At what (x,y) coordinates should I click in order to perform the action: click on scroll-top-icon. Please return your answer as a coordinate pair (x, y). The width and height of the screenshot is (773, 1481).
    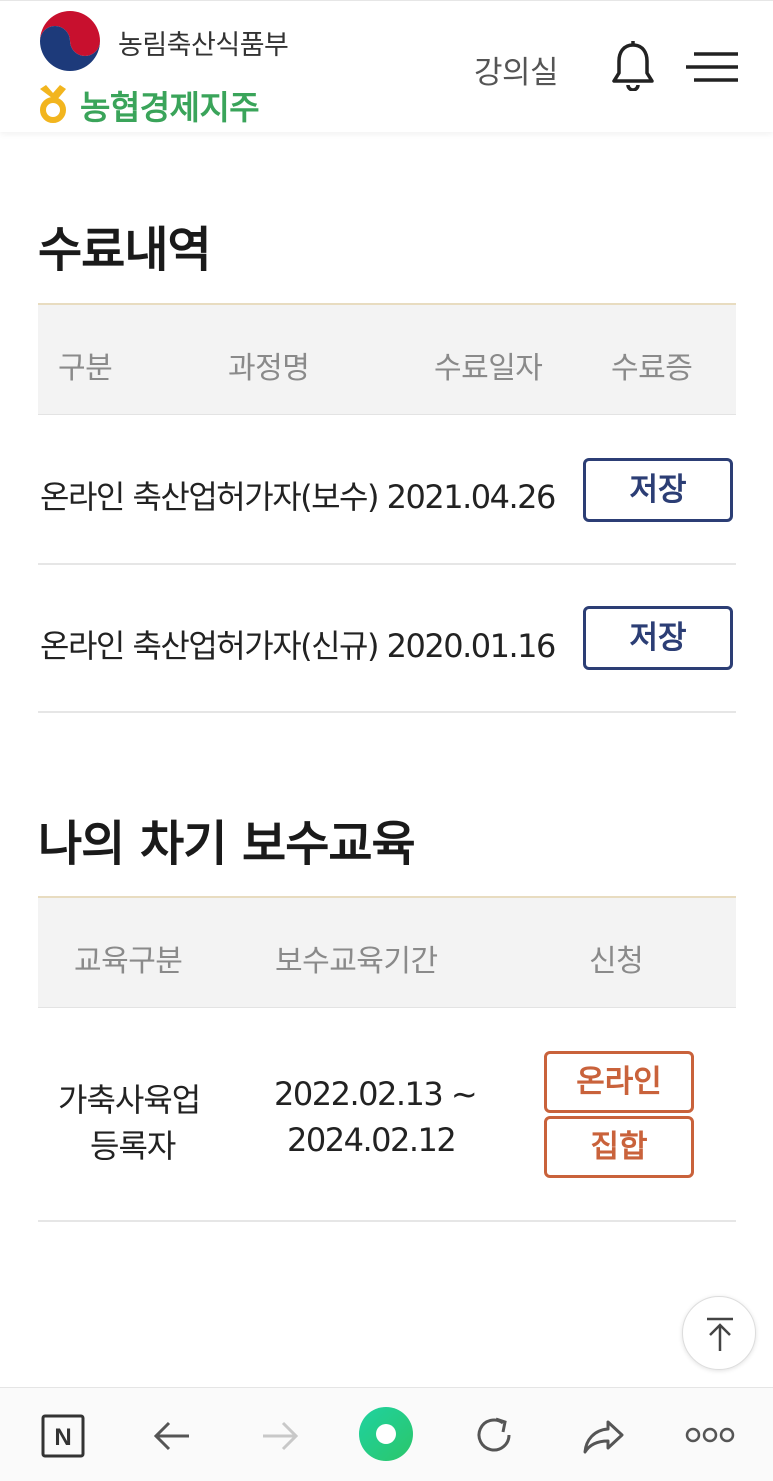
    Looking at the image, I should click on (720, 1334).